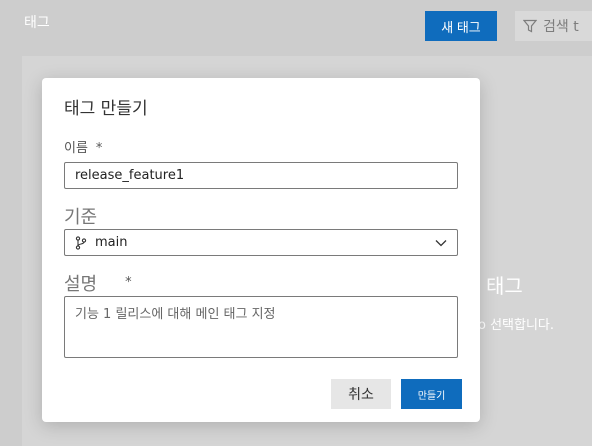 The image size is (592, 446). I want to click on description-label-text: 설명, so click(81, 284).